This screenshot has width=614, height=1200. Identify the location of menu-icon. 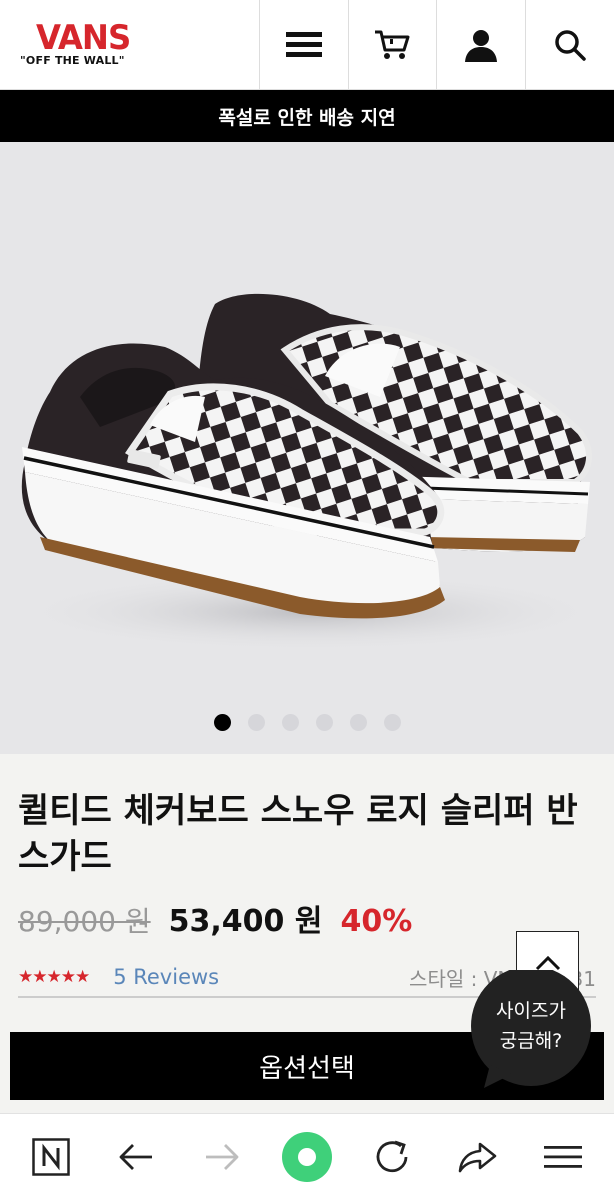
(303, 44).